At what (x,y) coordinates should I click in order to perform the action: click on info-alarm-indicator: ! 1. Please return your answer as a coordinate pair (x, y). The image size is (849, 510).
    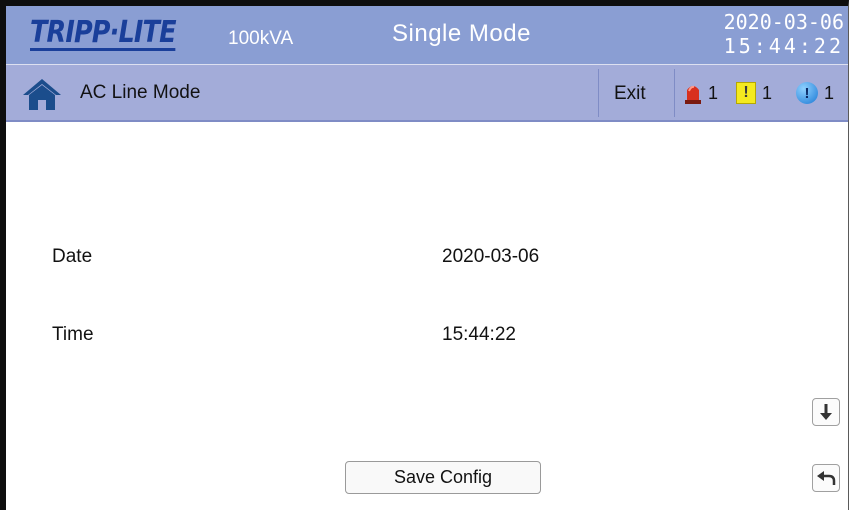
    Looking at the image, I should click on (815, 93).